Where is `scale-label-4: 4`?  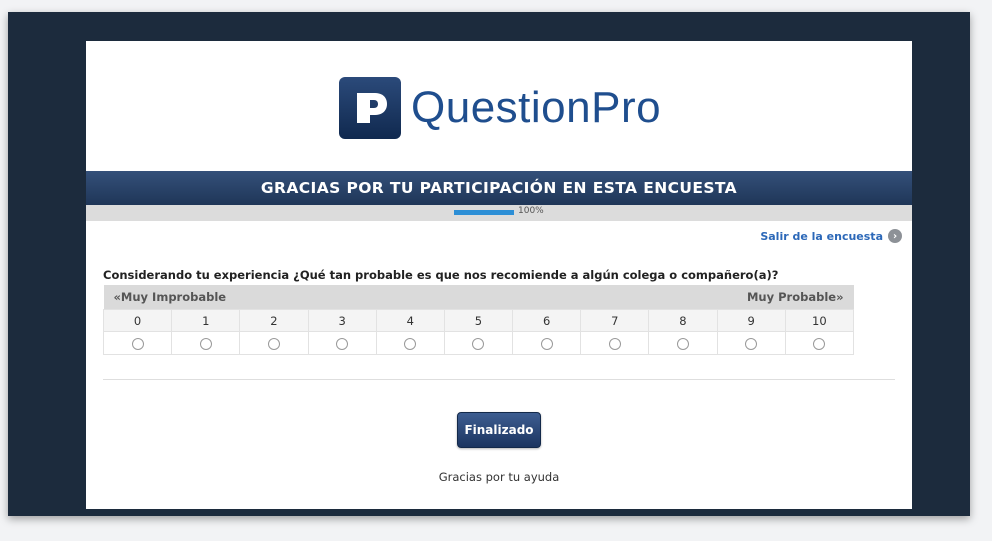 scale-label-4: 4 is located at coordinates (410, 320).